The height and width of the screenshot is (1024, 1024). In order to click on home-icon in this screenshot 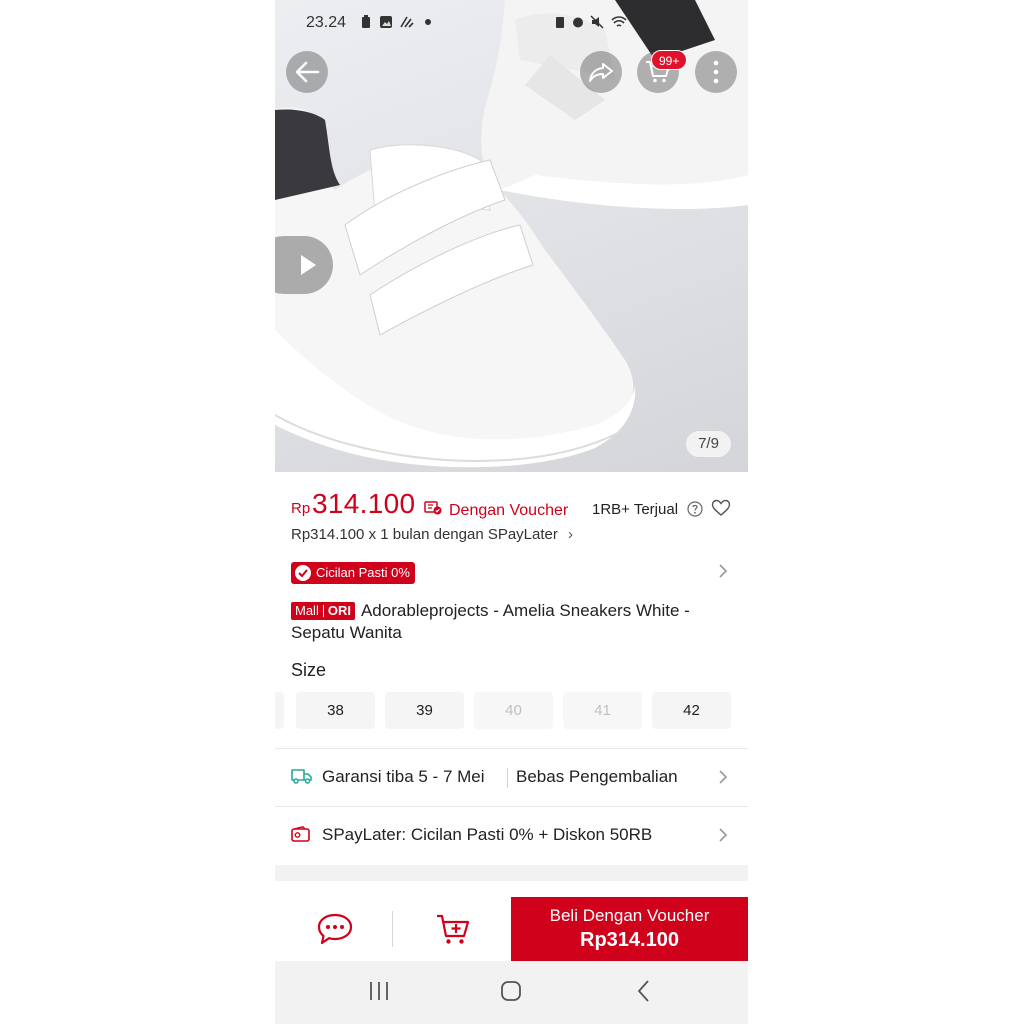, I will do `click(511, 991)`.